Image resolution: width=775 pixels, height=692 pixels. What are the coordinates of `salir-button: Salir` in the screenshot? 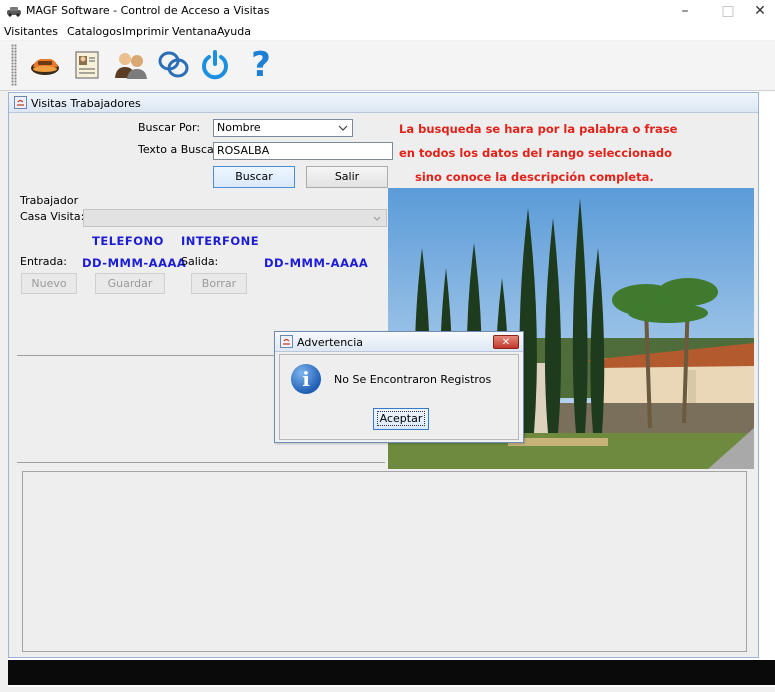 It's located at (347, 177).